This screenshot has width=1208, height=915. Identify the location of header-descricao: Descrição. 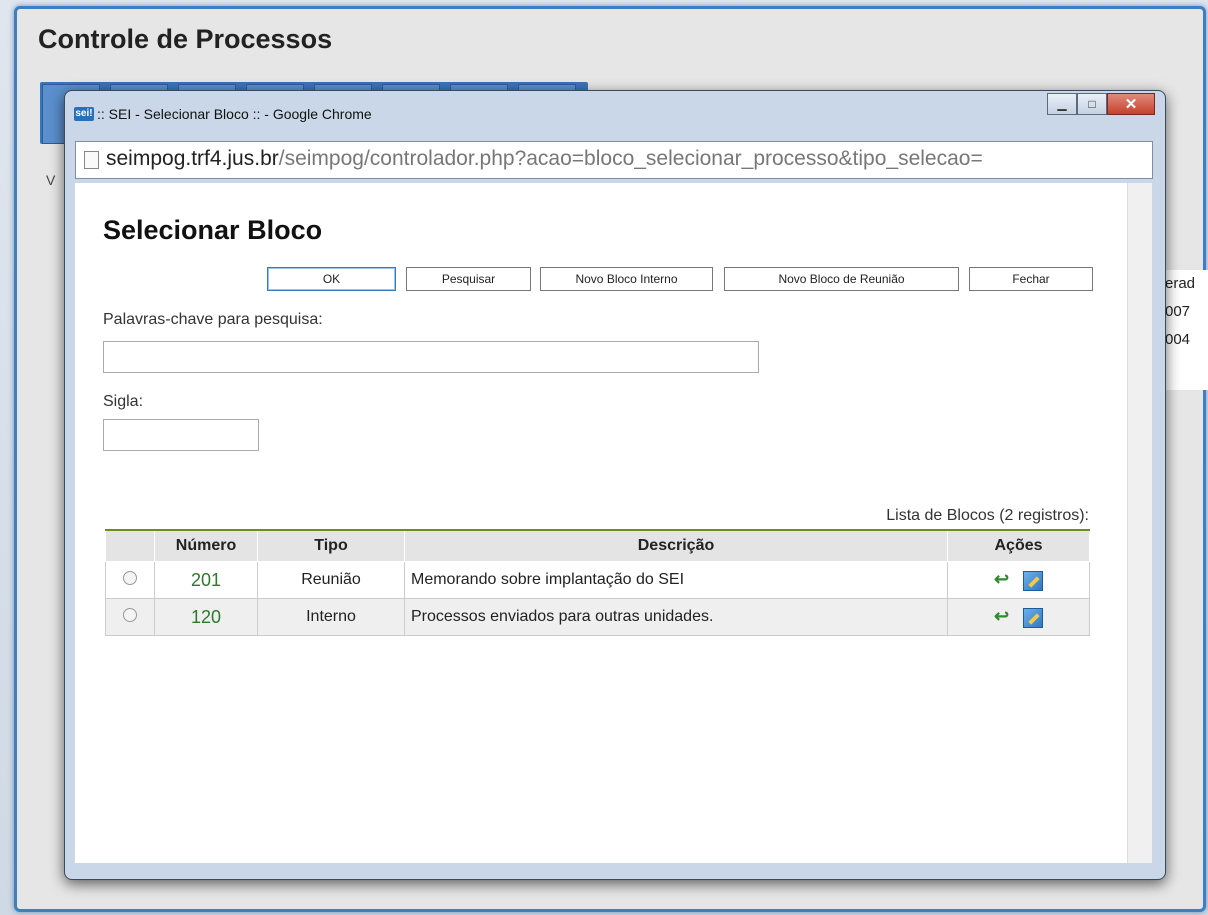
(676, 545).